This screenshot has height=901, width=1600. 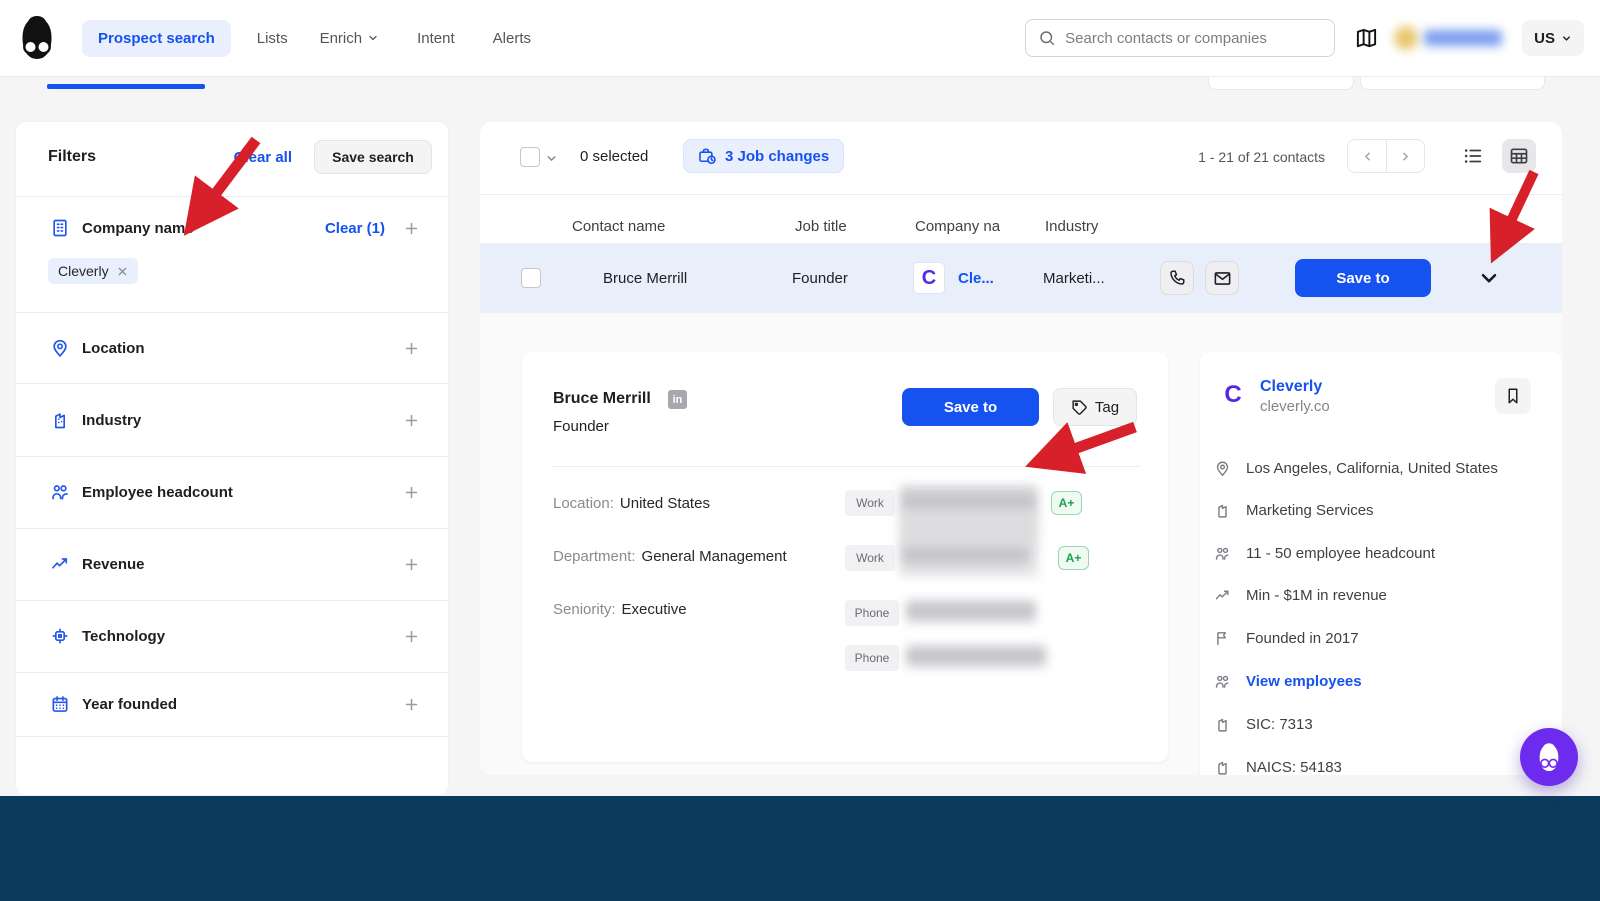 What do you see at coordinates (1194, 38) in the screenshot?
I see `search-input` at bounding box center [1194, 38].